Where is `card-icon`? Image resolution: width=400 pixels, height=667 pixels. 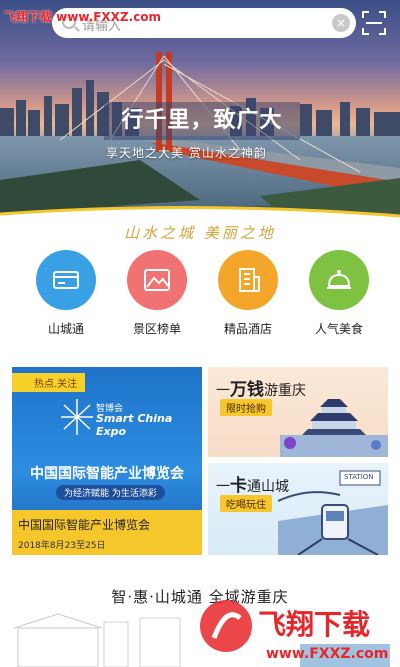
card-icon is located at coordinates (66, 280).